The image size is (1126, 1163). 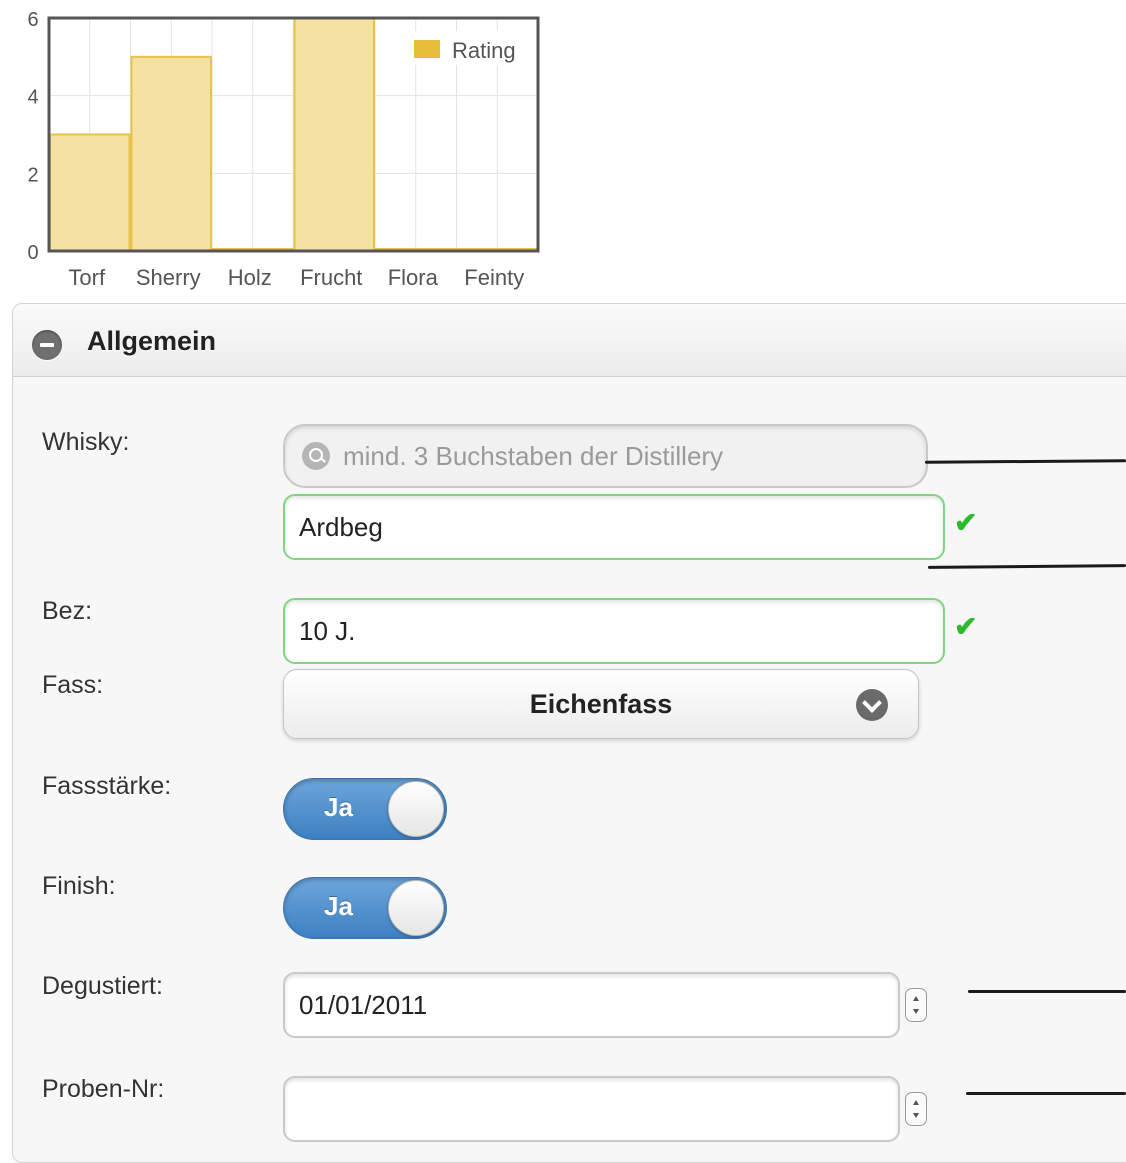 I want to click on x-tick-label: Torf, so click(x=87, y=277).